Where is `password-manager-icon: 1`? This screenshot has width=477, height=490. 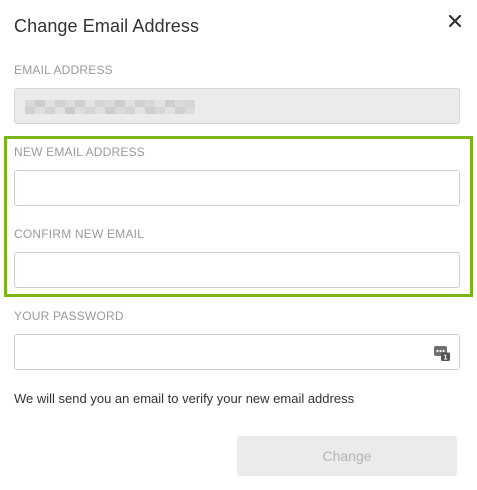 password-manager-icon: 1 is located at coordinates (442, 353).